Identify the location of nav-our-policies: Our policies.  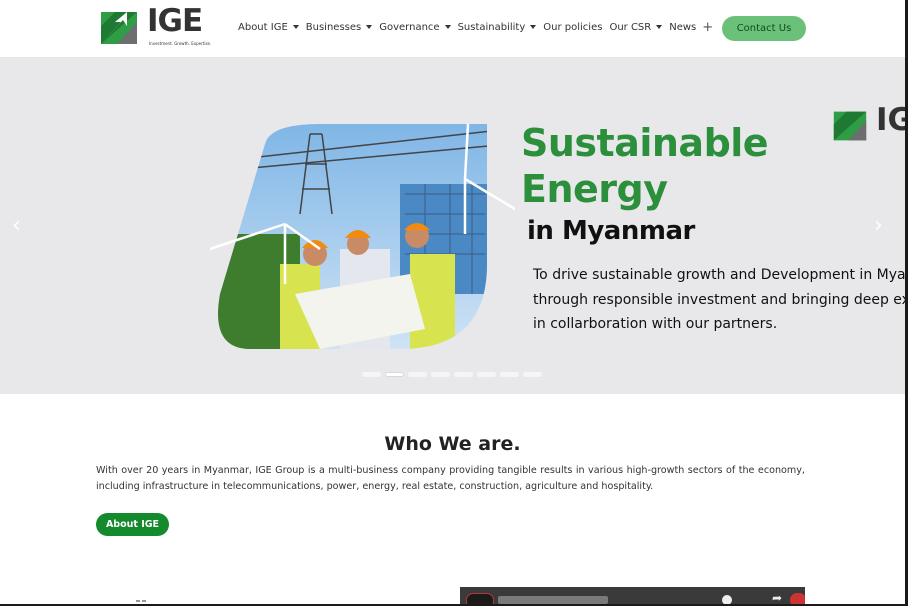
(572, 27).